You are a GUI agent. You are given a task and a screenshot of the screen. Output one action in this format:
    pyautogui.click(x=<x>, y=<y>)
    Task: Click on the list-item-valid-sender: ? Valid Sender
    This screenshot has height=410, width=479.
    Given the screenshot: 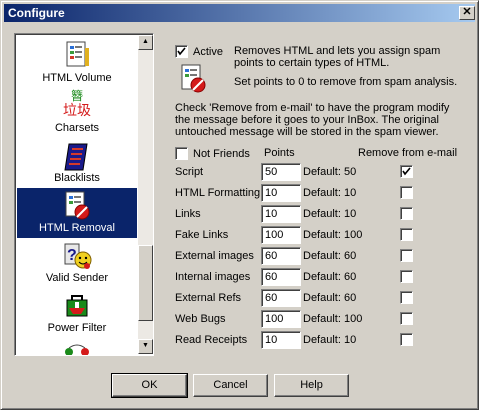 What is the action you would take?
    pyautogui.click(x=77, y=263)
    